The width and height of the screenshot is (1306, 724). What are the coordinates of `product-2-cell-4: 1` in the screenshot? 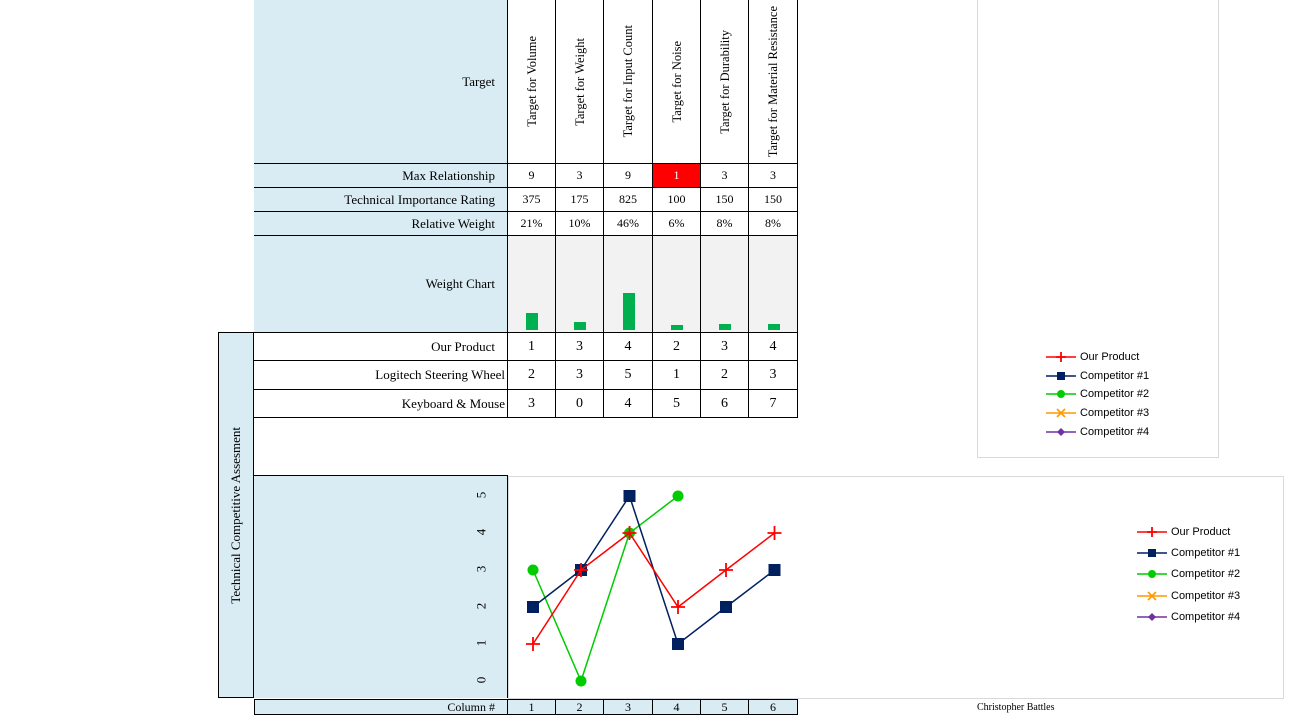 It's located at (677, 374).